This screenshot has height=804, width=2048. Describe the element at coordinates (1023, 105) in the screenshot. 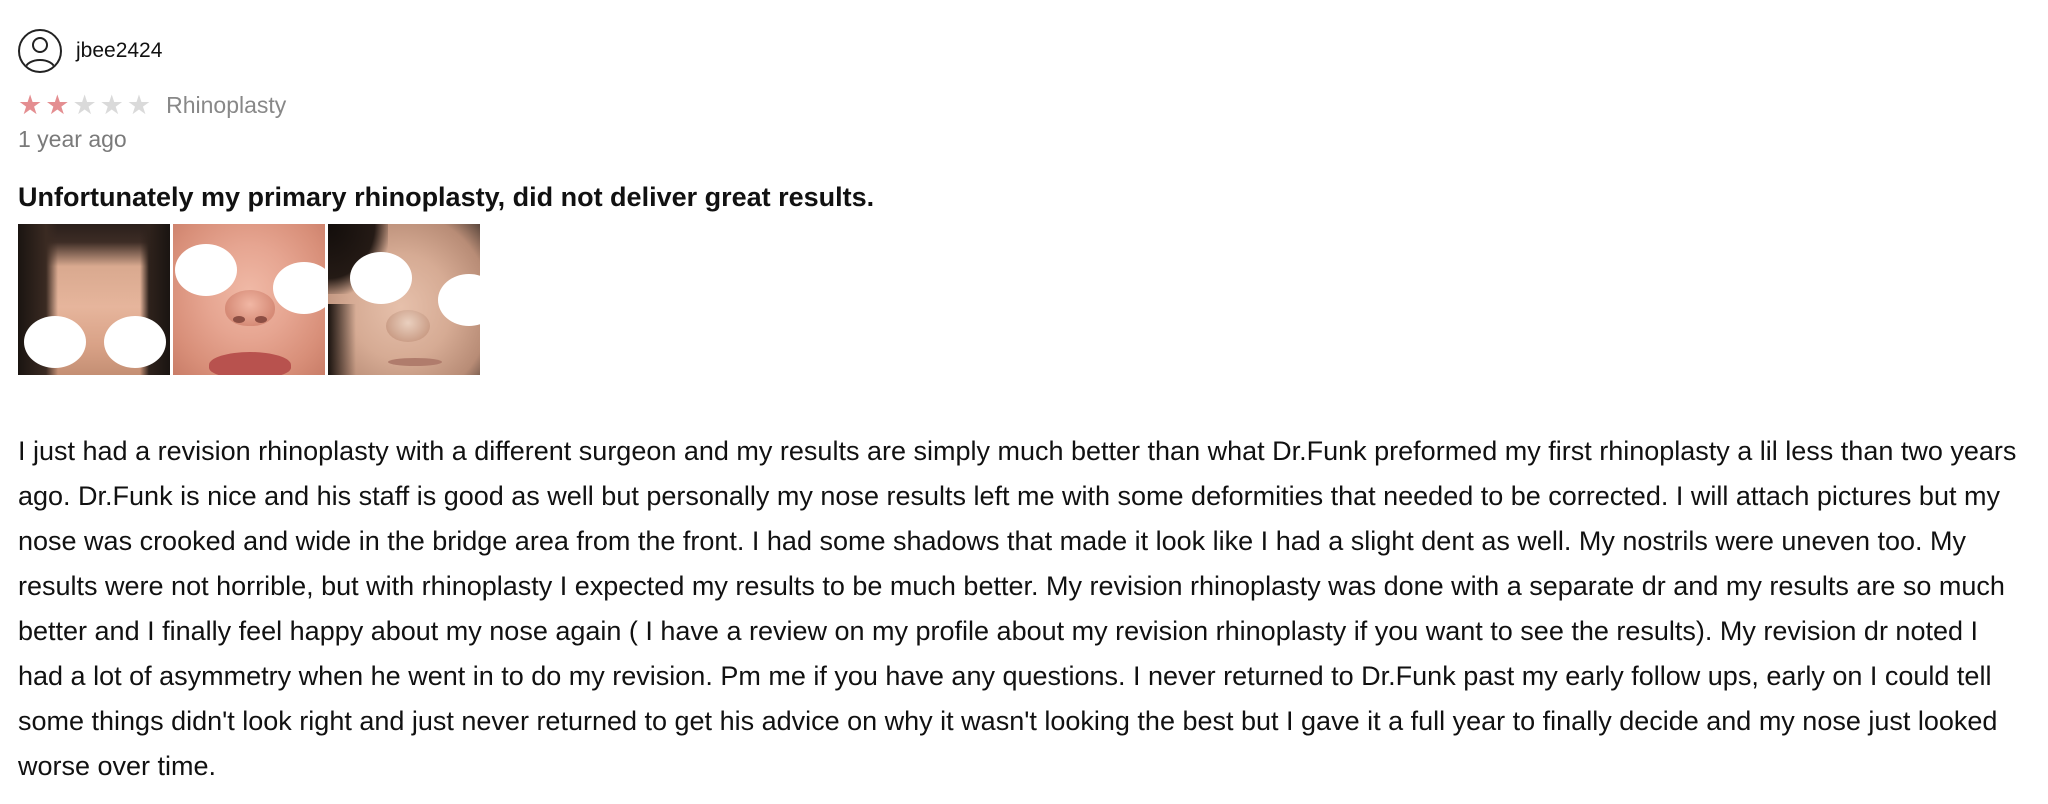

I see `rating-row: ★ ★ ★ ★ ★ Rhinoplasty` at that location.